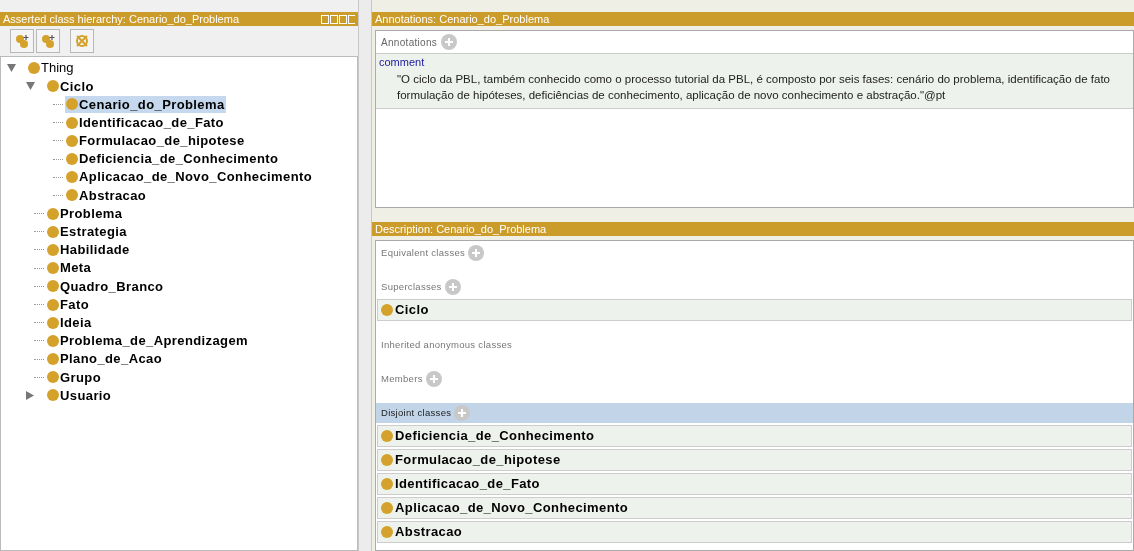 This screenshot has height=551, width=1134. What do you see at coordinates (87, 232) in the screenshot?
I see `tree-item: Estrategia` at bounding box center [87, 232].